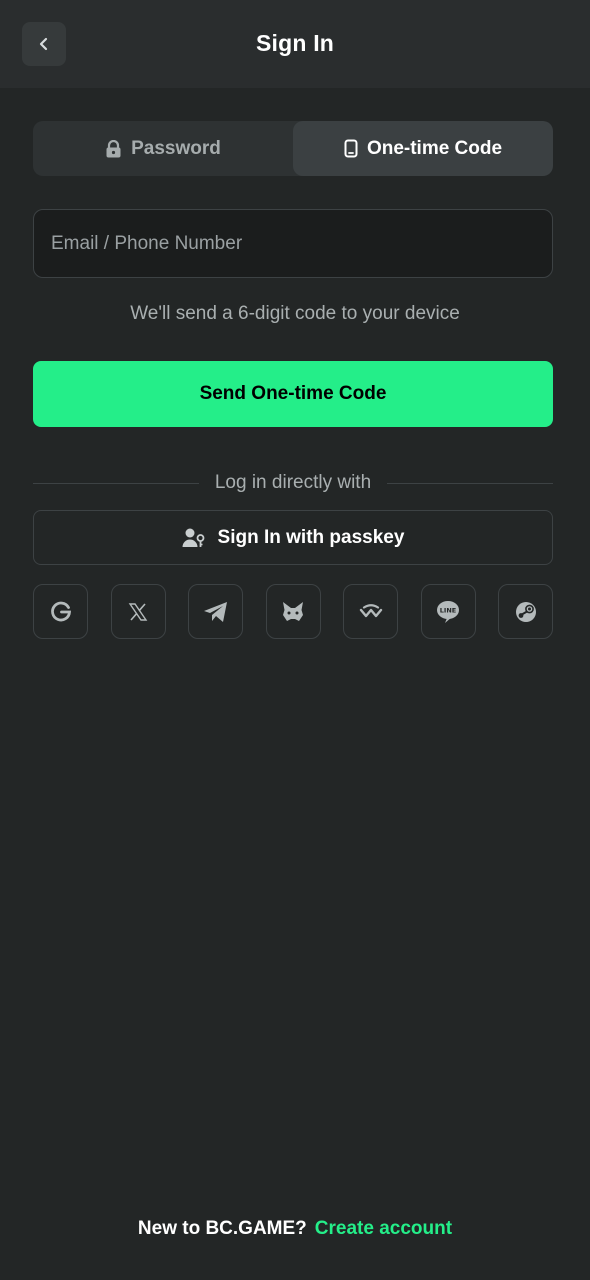  I want to click on passkey-label: Sign In with passkey, so click(311, 537).